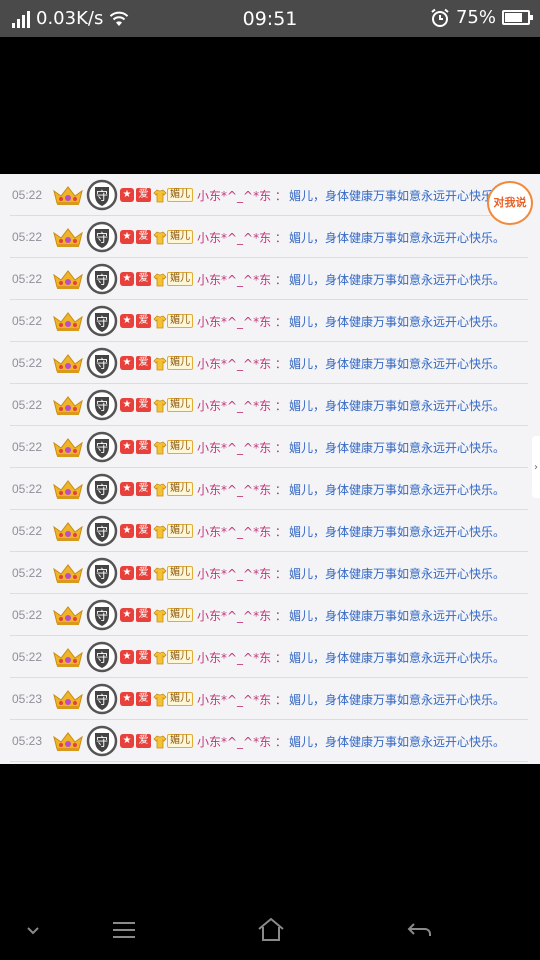  Describe the element at coordinates (33, 930) in the screenshot. I see `chevron-down-icon` at that location.